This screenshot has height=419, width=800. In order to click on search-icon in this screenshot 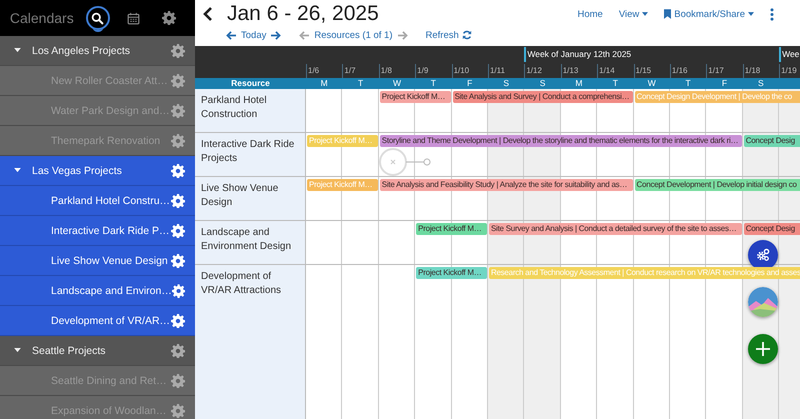, I will do `click(97, 18)`.